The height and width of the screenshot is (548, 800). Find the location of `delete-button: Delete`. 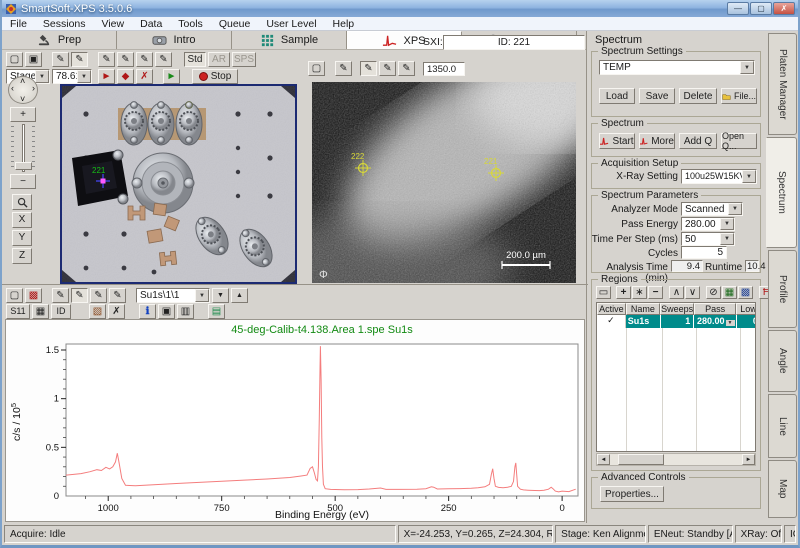

delete-button: Delete is located at coordinates (698, 96).